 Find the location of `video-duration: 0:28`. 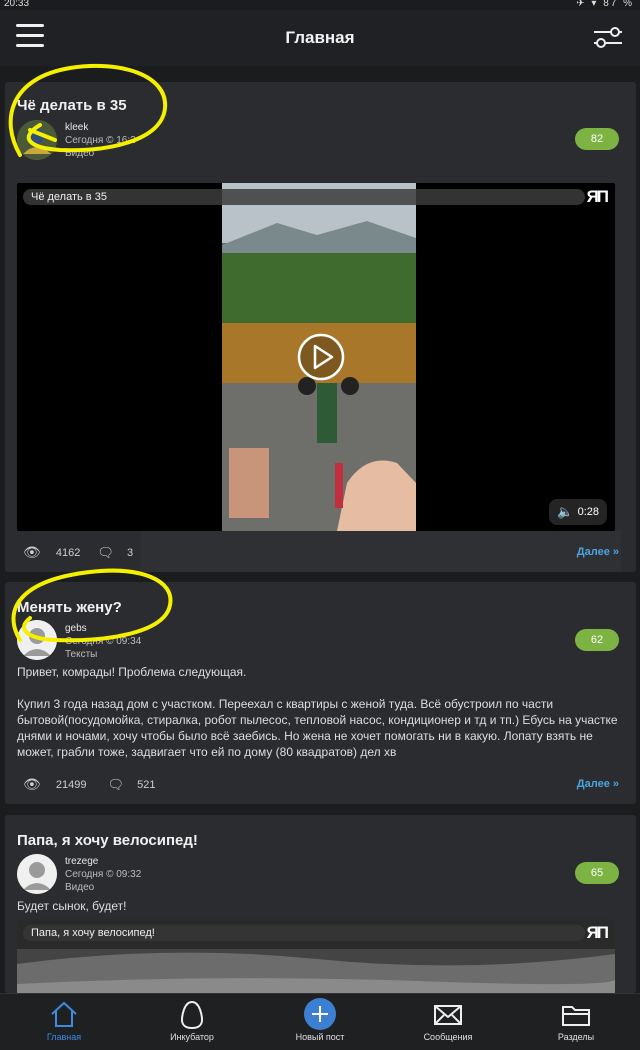

video-duration: 0:28 is located at coordinates (588, 512).